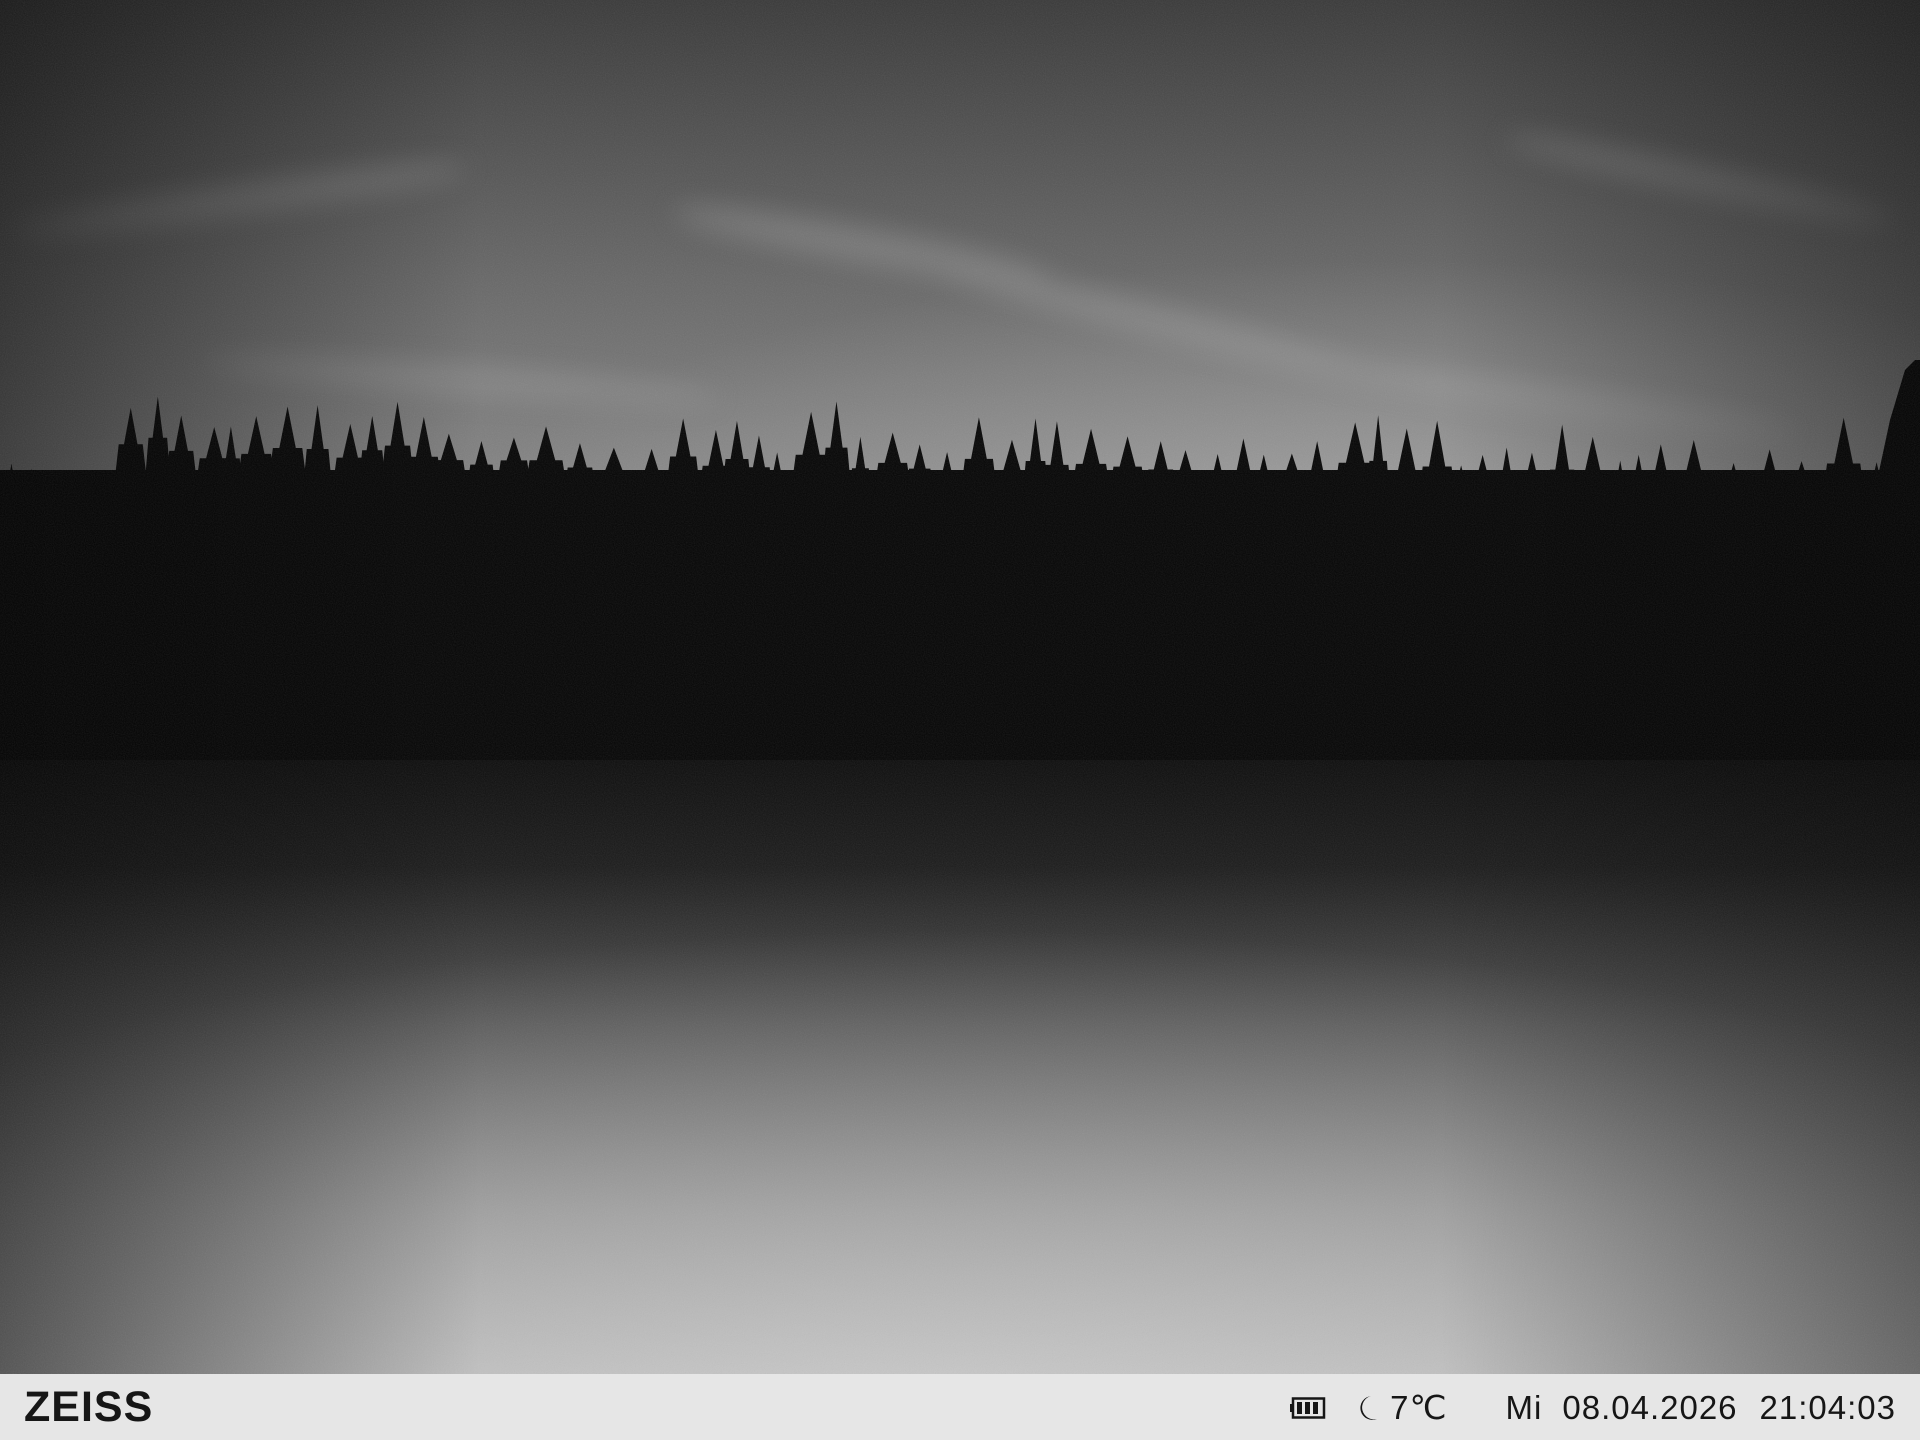 Image resolution: width=1920 pixels, height=1440 pixels. I want to click on info-bar: ZEISS 7℃ Mi 08.04.2026 21:04:03, so click(960, 1407).